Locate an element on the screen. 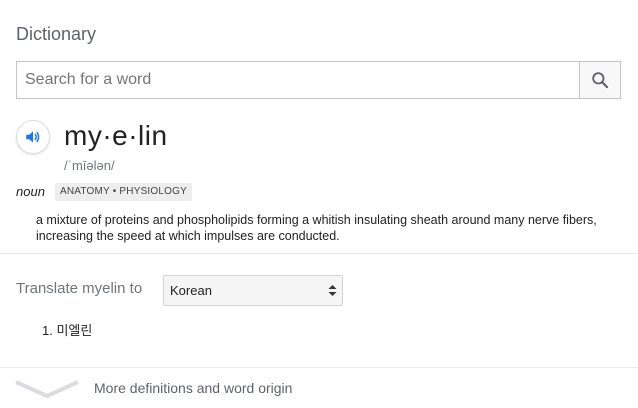 The width and height of the screenshot is (638, 408). language-select-value: Korean is located at coordinates (191, 290).